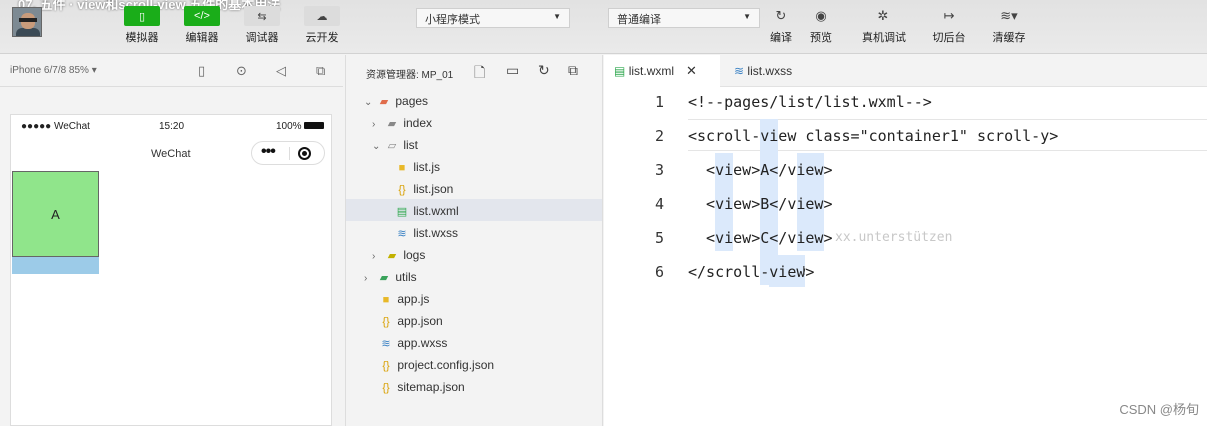 Image resolution: width=1207 pixels, height=426 pixels. What do you see at coordinates (398, 255) in the screenshot?
I see `tree-item-logs: › ▰ logs` at bounding box center [398, 255].